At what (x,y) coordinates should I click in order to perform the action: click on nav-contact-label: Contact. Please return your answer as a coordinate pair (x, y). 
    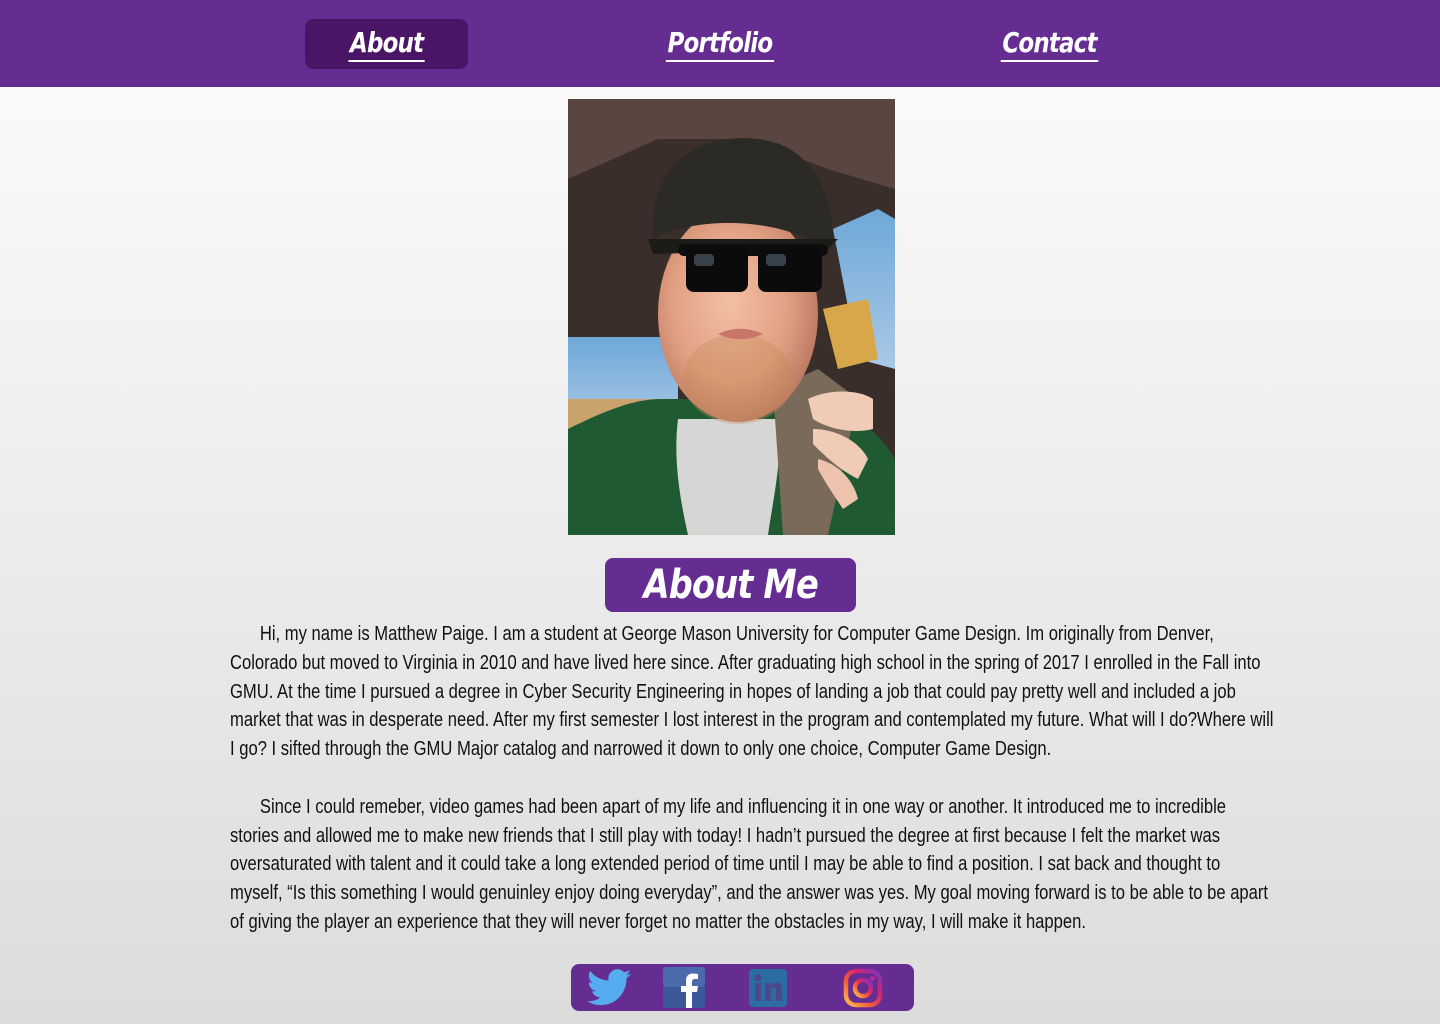
    Looking at the image, I should click on (1049, 44).